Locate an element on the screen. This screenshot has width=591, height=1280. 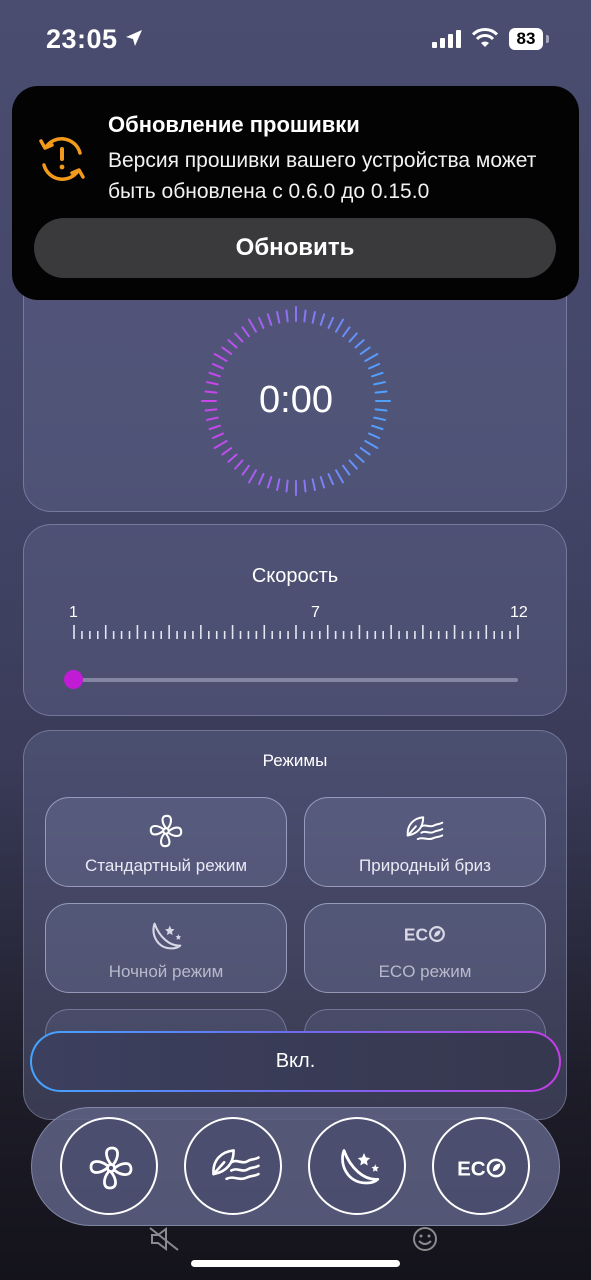
speed-slider-track is located at coordinates (296, 680).